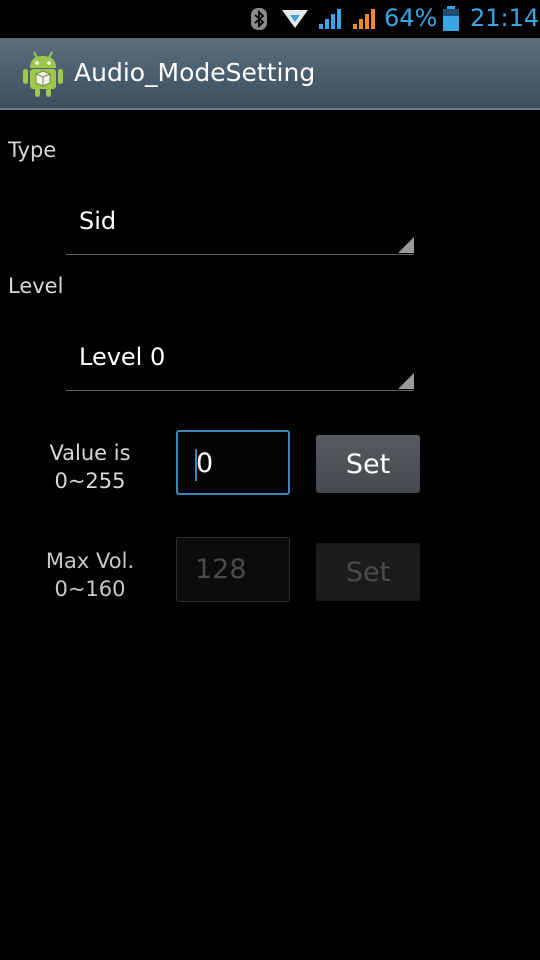  I want to click on status-bar: 64% 21:14, so click(270, 19).